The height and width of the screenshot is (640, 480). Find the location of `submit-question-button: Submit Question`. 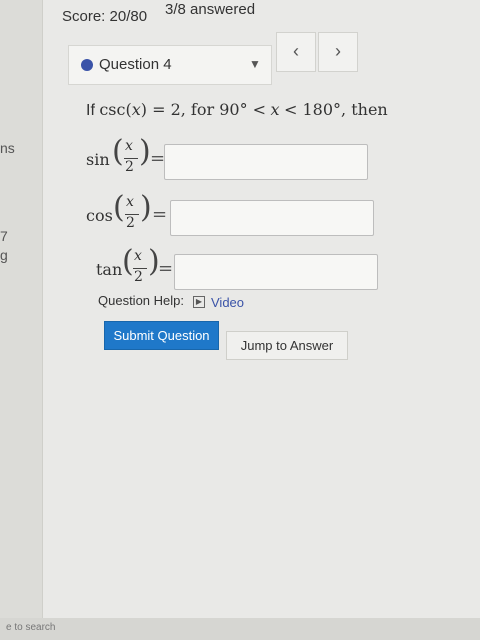

submit-question-button: Submit Question is located at coordinates (161, 335).